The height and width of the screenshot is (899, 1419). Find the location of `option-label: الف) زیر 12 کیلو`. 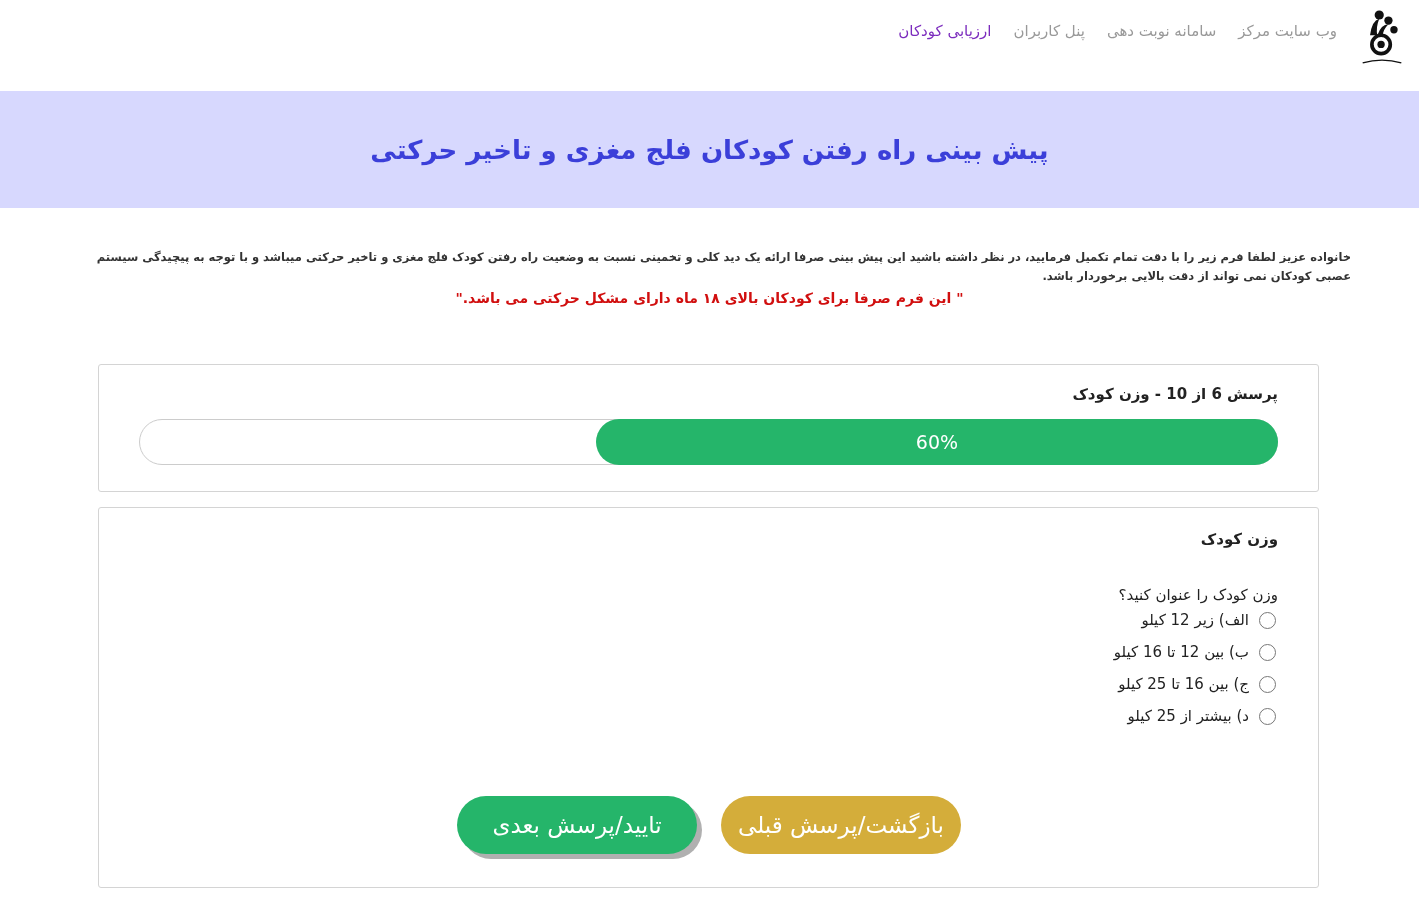

option-label: الف) زیر 12 کیلو is located at coordinates (1195, 620).